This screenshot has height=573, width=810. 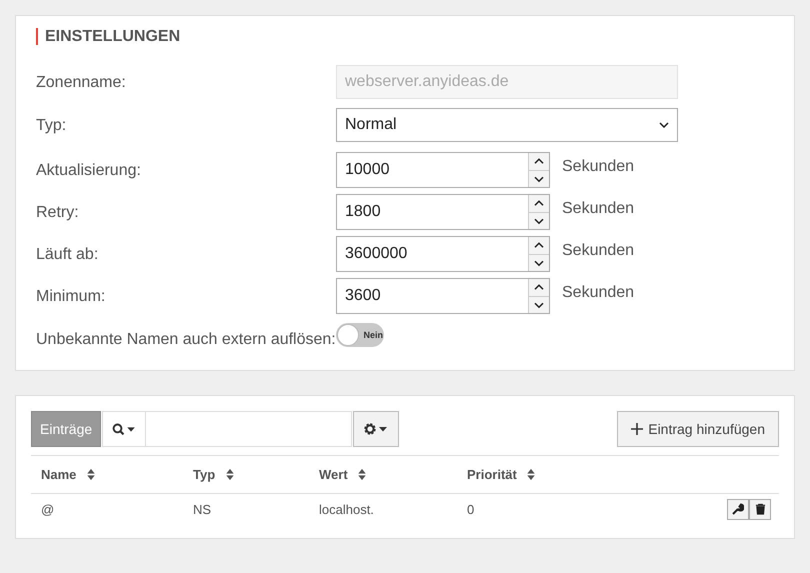 I want to click on trash-icon, so click(x=760, y=509).